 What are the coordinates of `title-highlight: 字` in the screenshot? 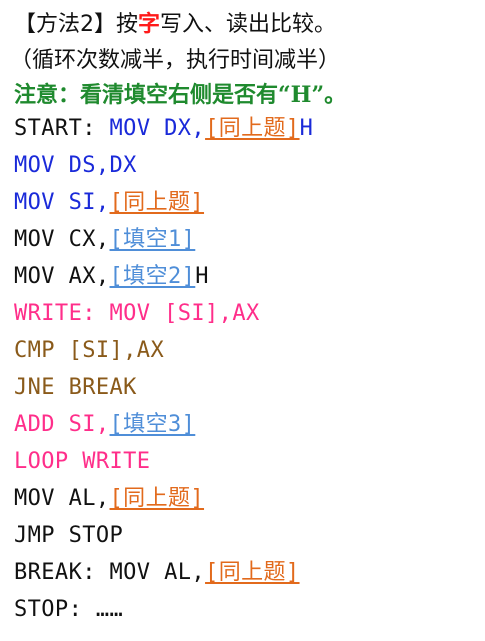 It's located at (149, 24).